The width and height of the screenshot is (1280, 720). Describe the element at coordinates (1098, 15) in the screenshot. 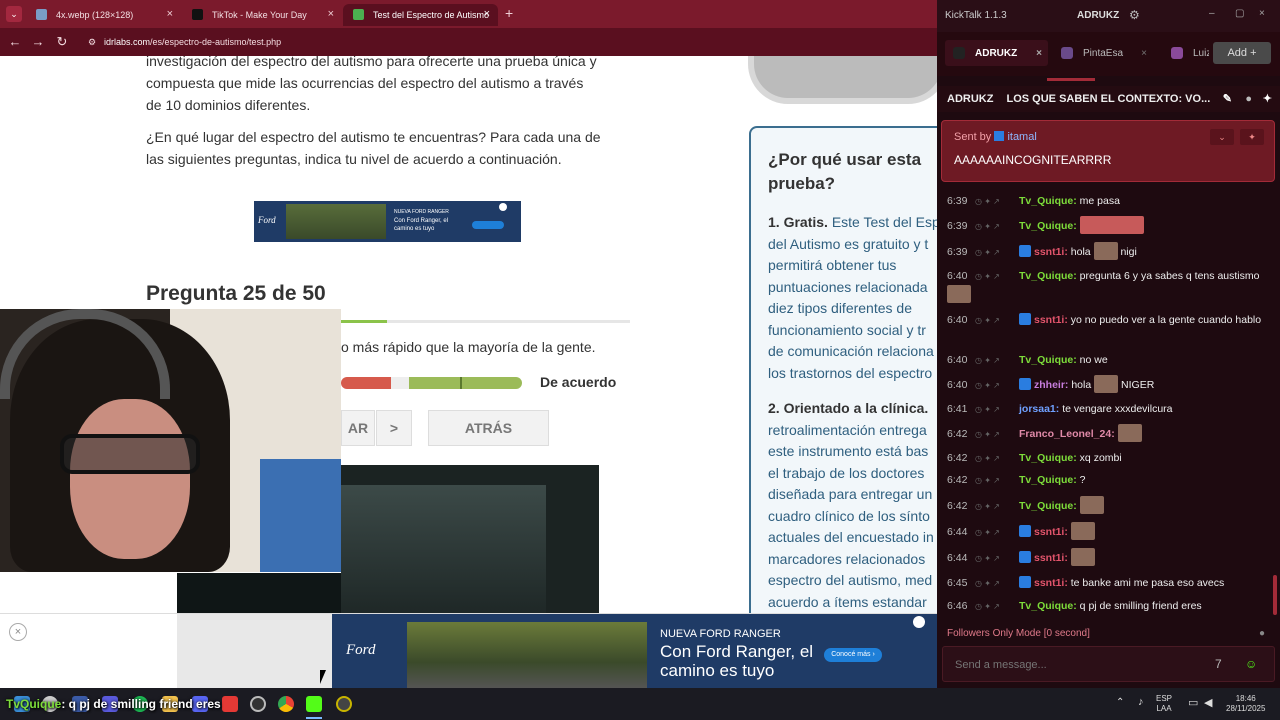

I see `current-user: ADRUKZ` at that location.